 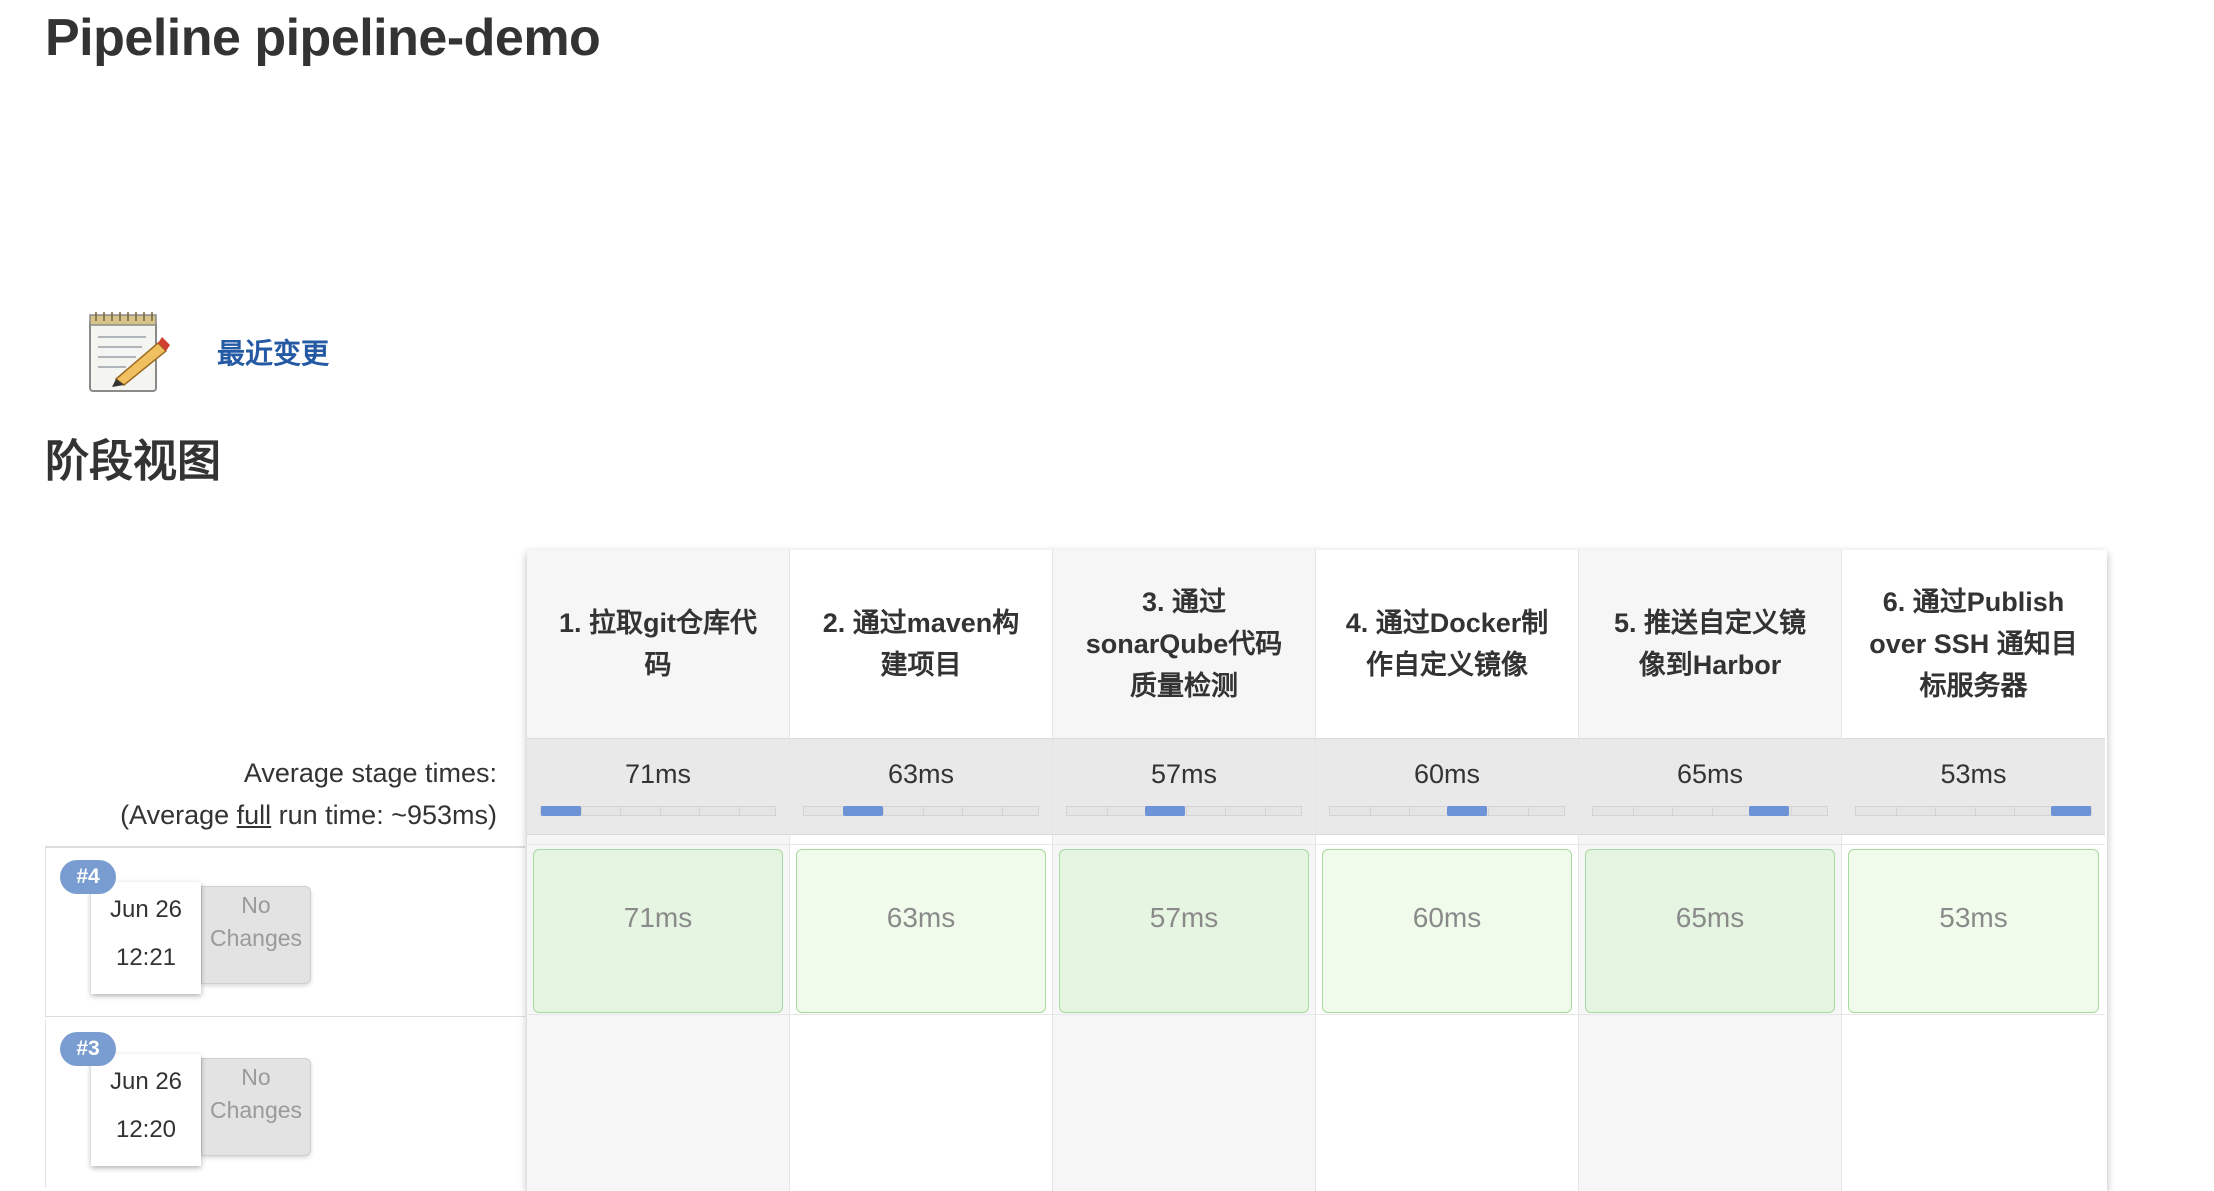 What do you see at coordinates (133, 461) in the screenshot?
I see `stage-view-heading: 阶段视图` at bounding box center [133, 461].